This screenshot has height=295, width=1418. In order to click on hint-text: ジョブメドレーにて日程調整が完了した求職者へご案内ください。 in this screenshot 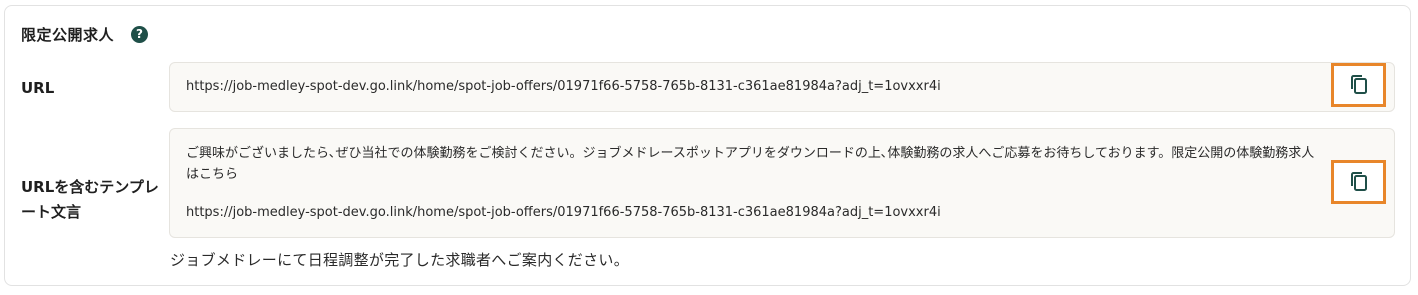, I will do `click(400, 260)`.